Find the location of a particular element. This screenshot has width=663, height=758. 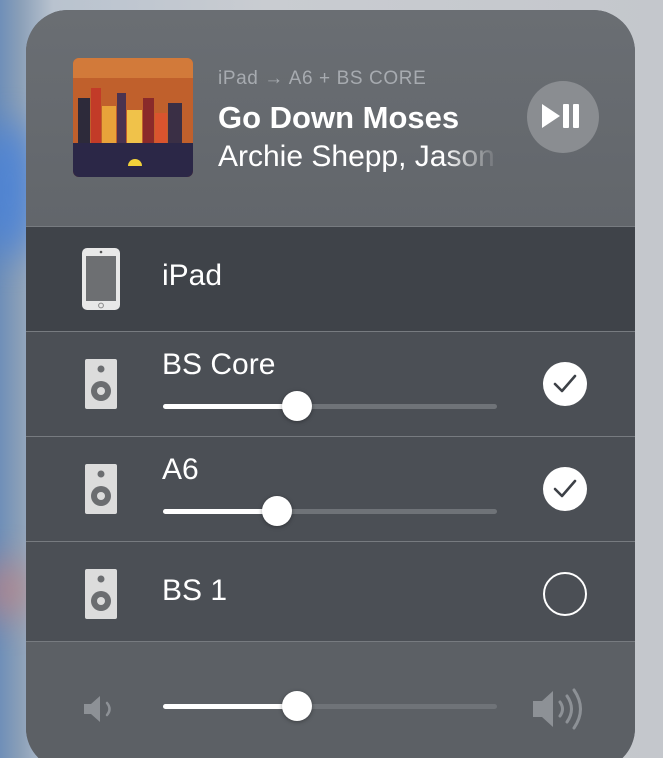

ipad-icon is located at coordinates (101, 279).